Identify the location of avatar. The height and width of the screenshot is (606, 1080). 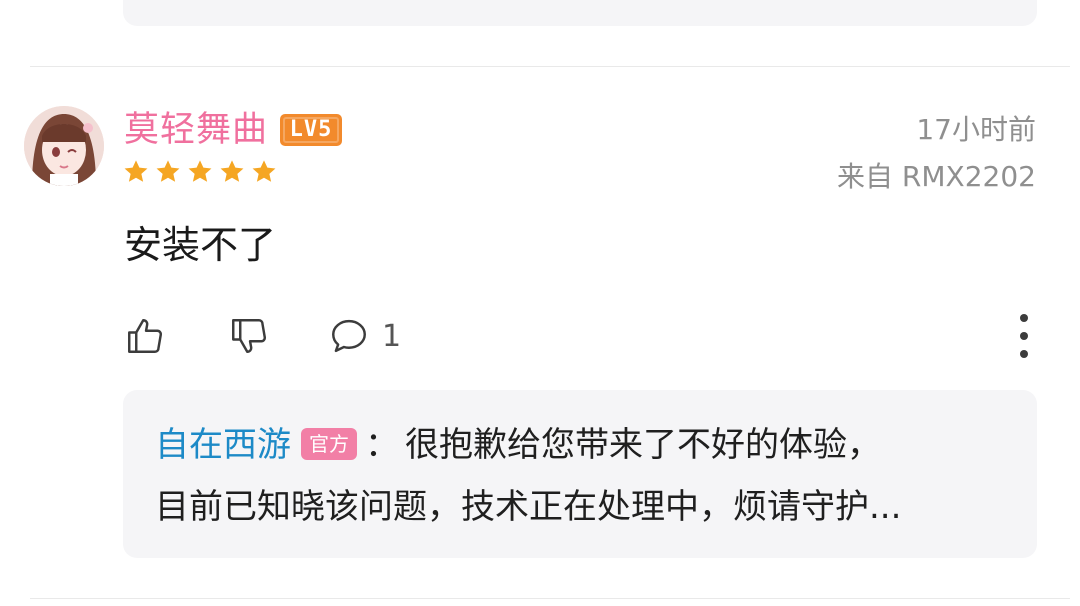
(64, 146).